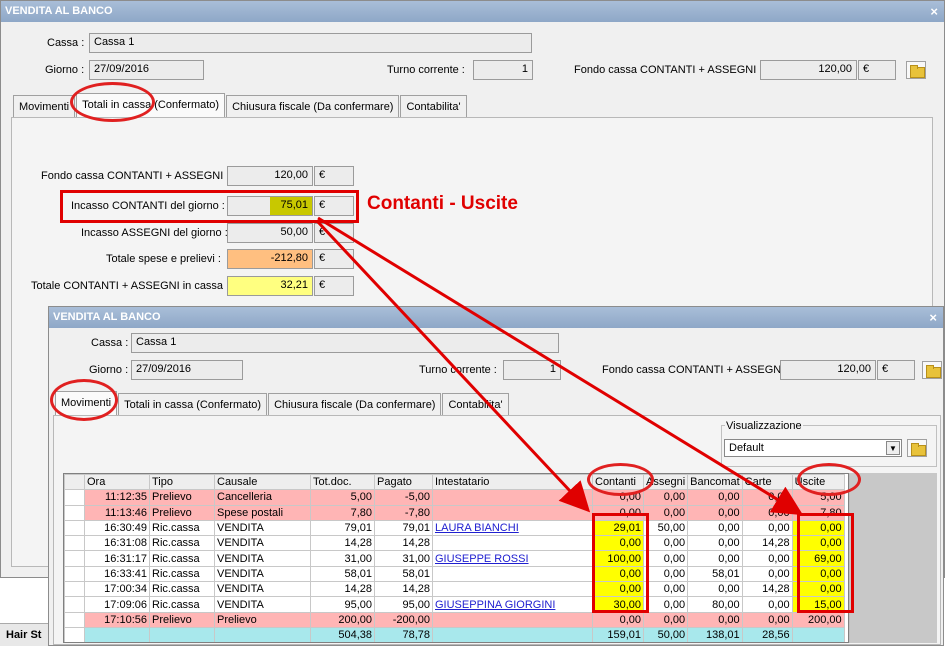  I want to click on cell-pagato: 14,28, so click(403, 589).